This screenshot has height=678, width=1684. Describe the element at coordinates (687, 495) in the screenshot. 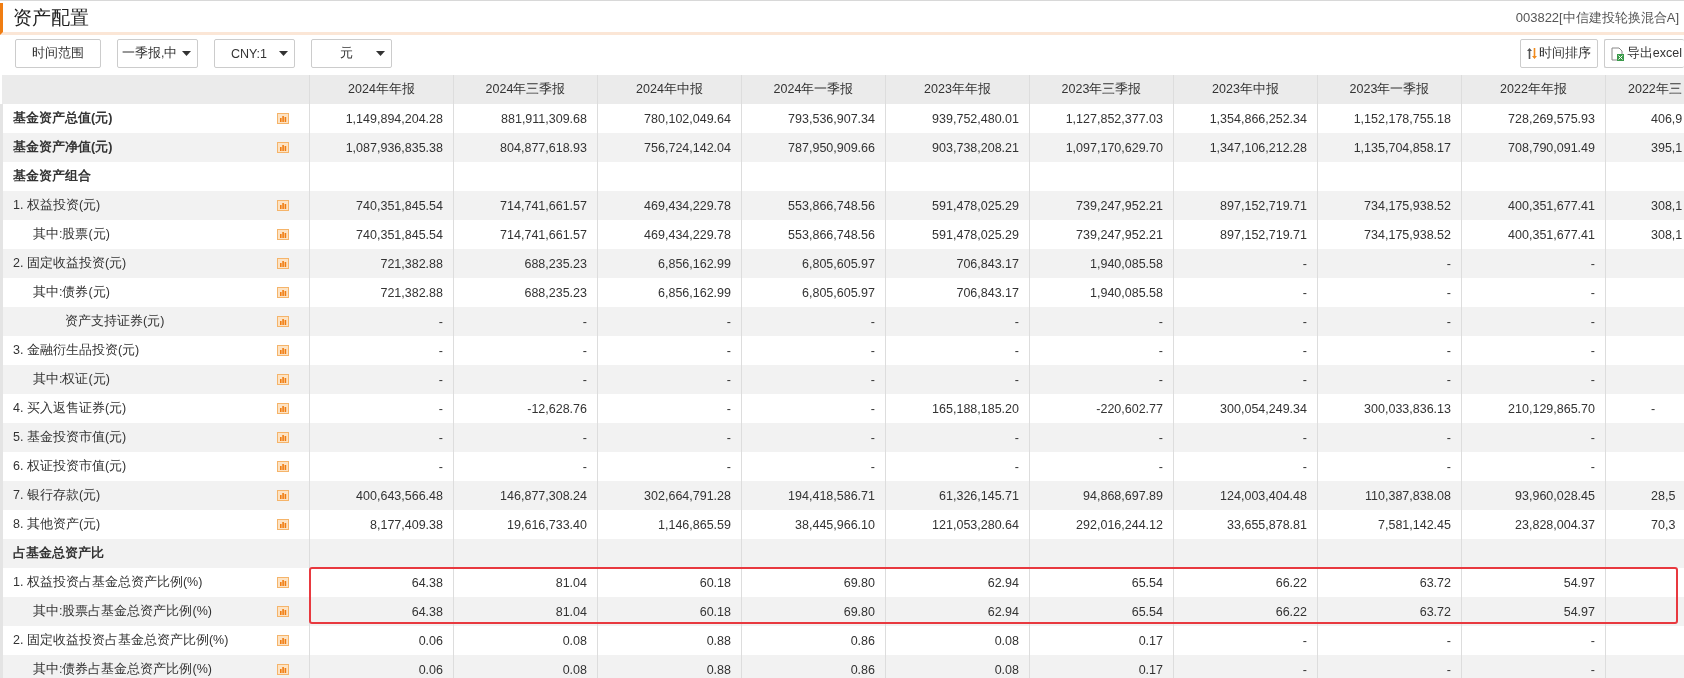

I see `table-cell: 302,664,791.28` at that location.